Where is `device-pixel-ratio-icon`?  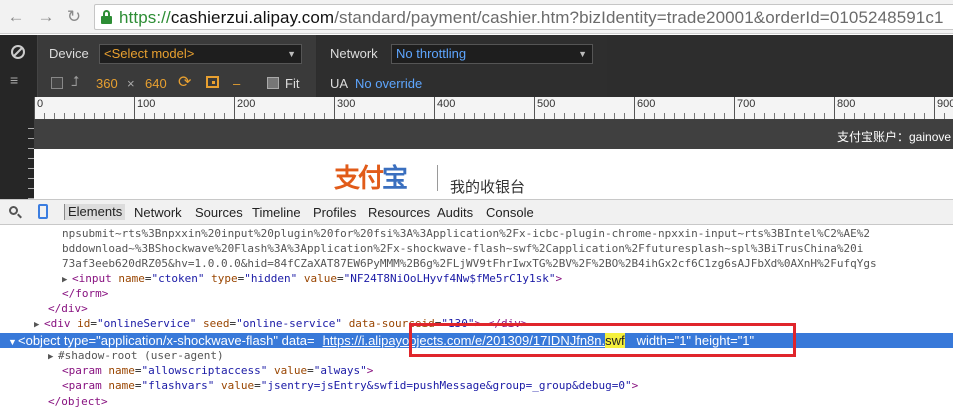 device-pixel-ratio-icon is located at coordinates (212, 82).